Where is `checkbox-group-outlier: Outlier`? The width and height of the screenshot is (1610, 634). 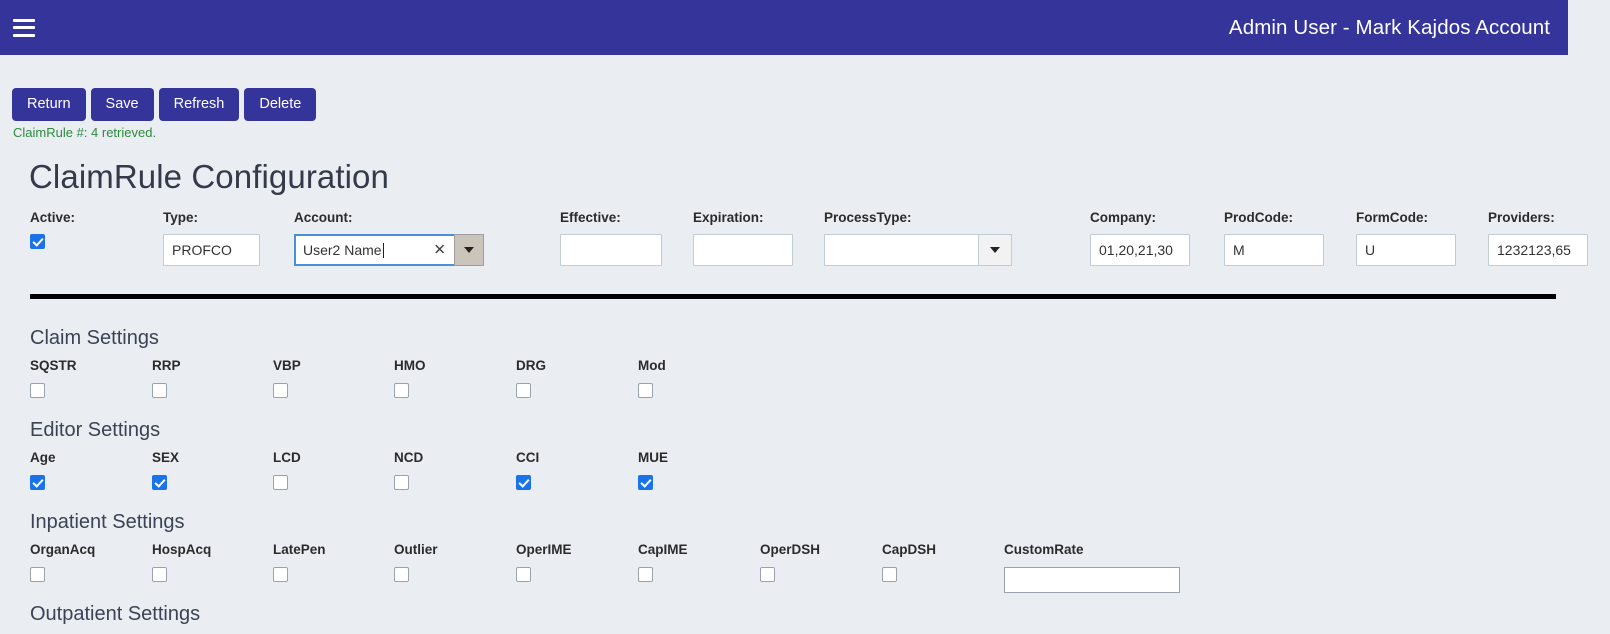 checkbox-group-outlier: Outlier is located at coordinates (416, 562).